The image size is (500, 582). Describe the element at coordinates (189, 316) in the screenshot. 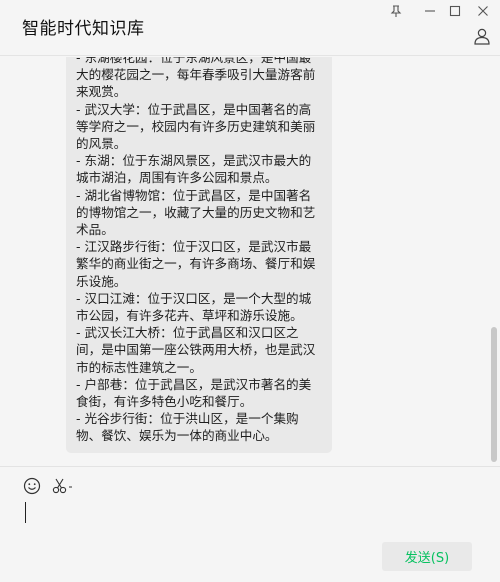

I see `message-line: 市公园，有许多花卉、草坪和游乐设施。` at that location.